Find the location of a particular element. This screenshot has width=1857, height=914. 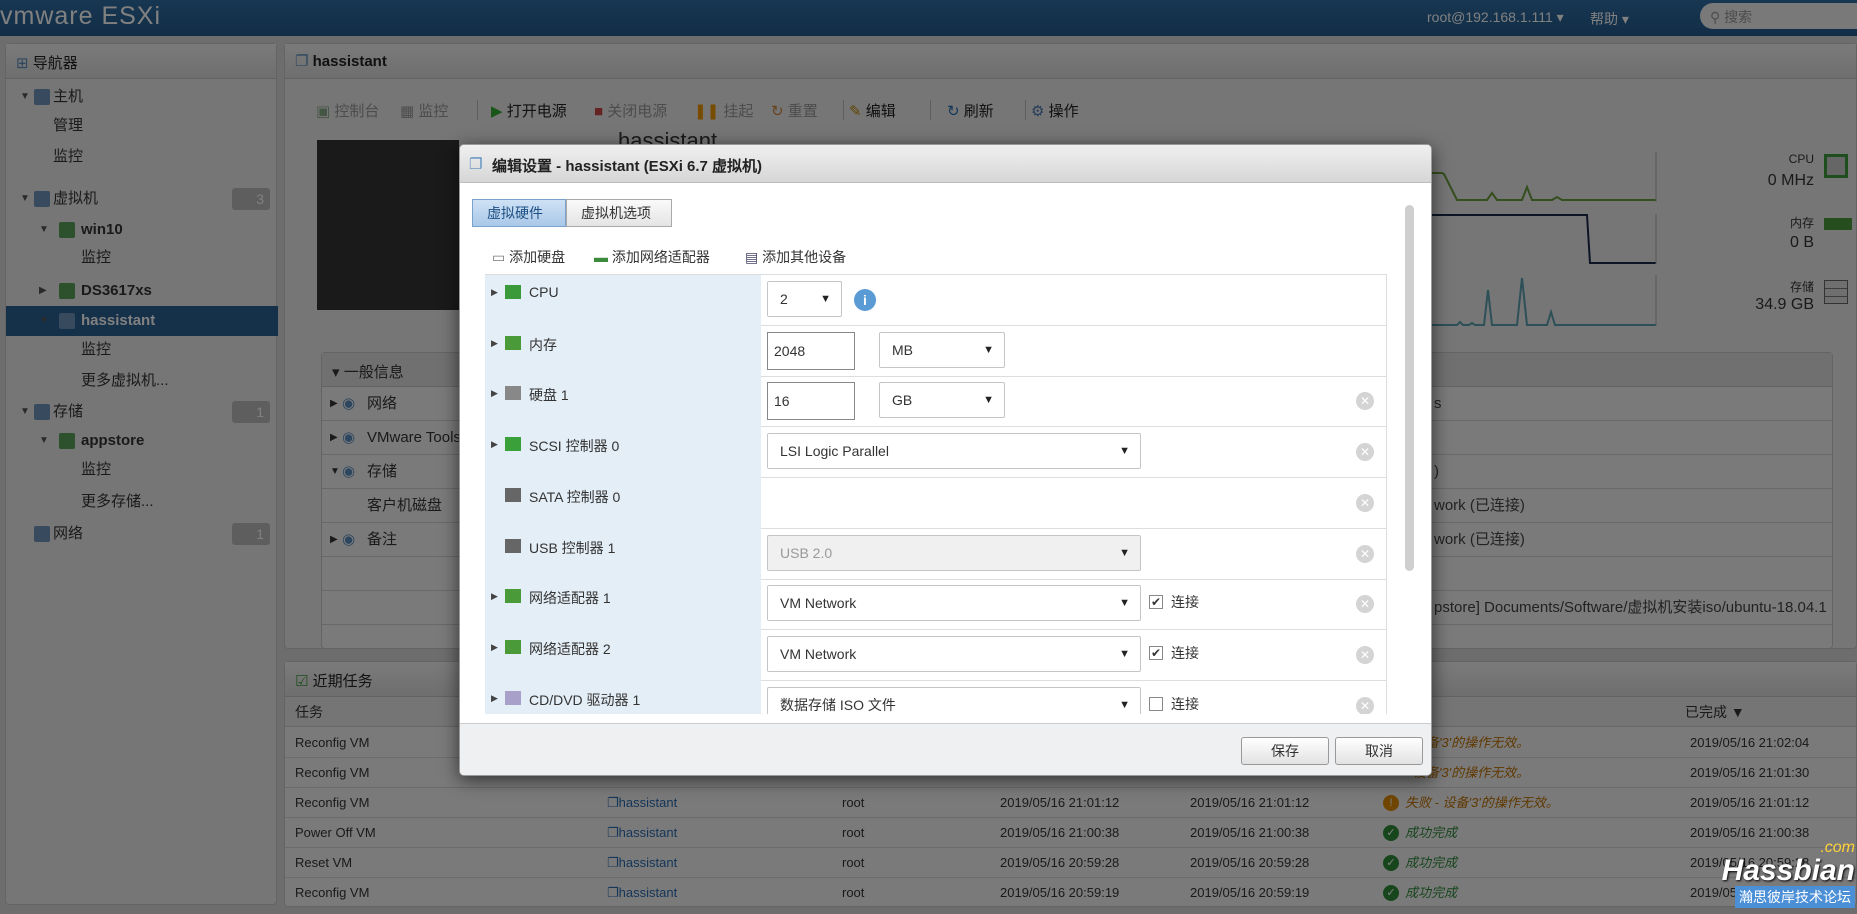

nav-item-label: hassistant is located at coordinates (118, 320).